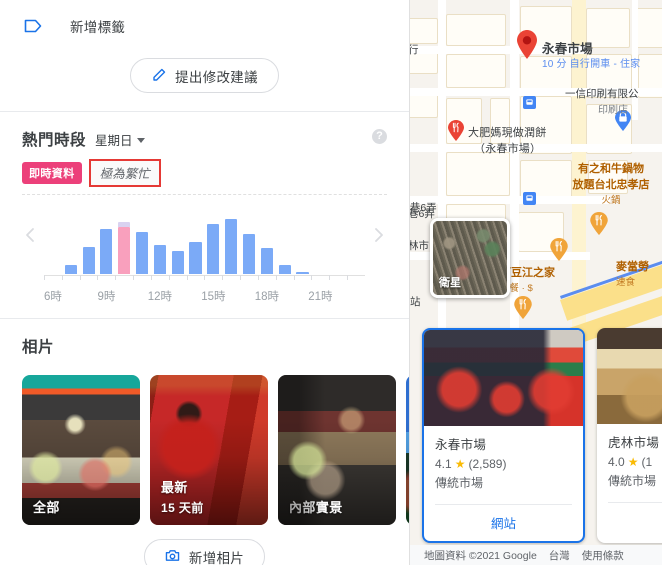 Image resolution: width=662 pixels, height=565 pixels. What do you see at coordinates (38, 347) in the screenshot?
I see `photos-title: 相片` at bounding box center [38, 347].